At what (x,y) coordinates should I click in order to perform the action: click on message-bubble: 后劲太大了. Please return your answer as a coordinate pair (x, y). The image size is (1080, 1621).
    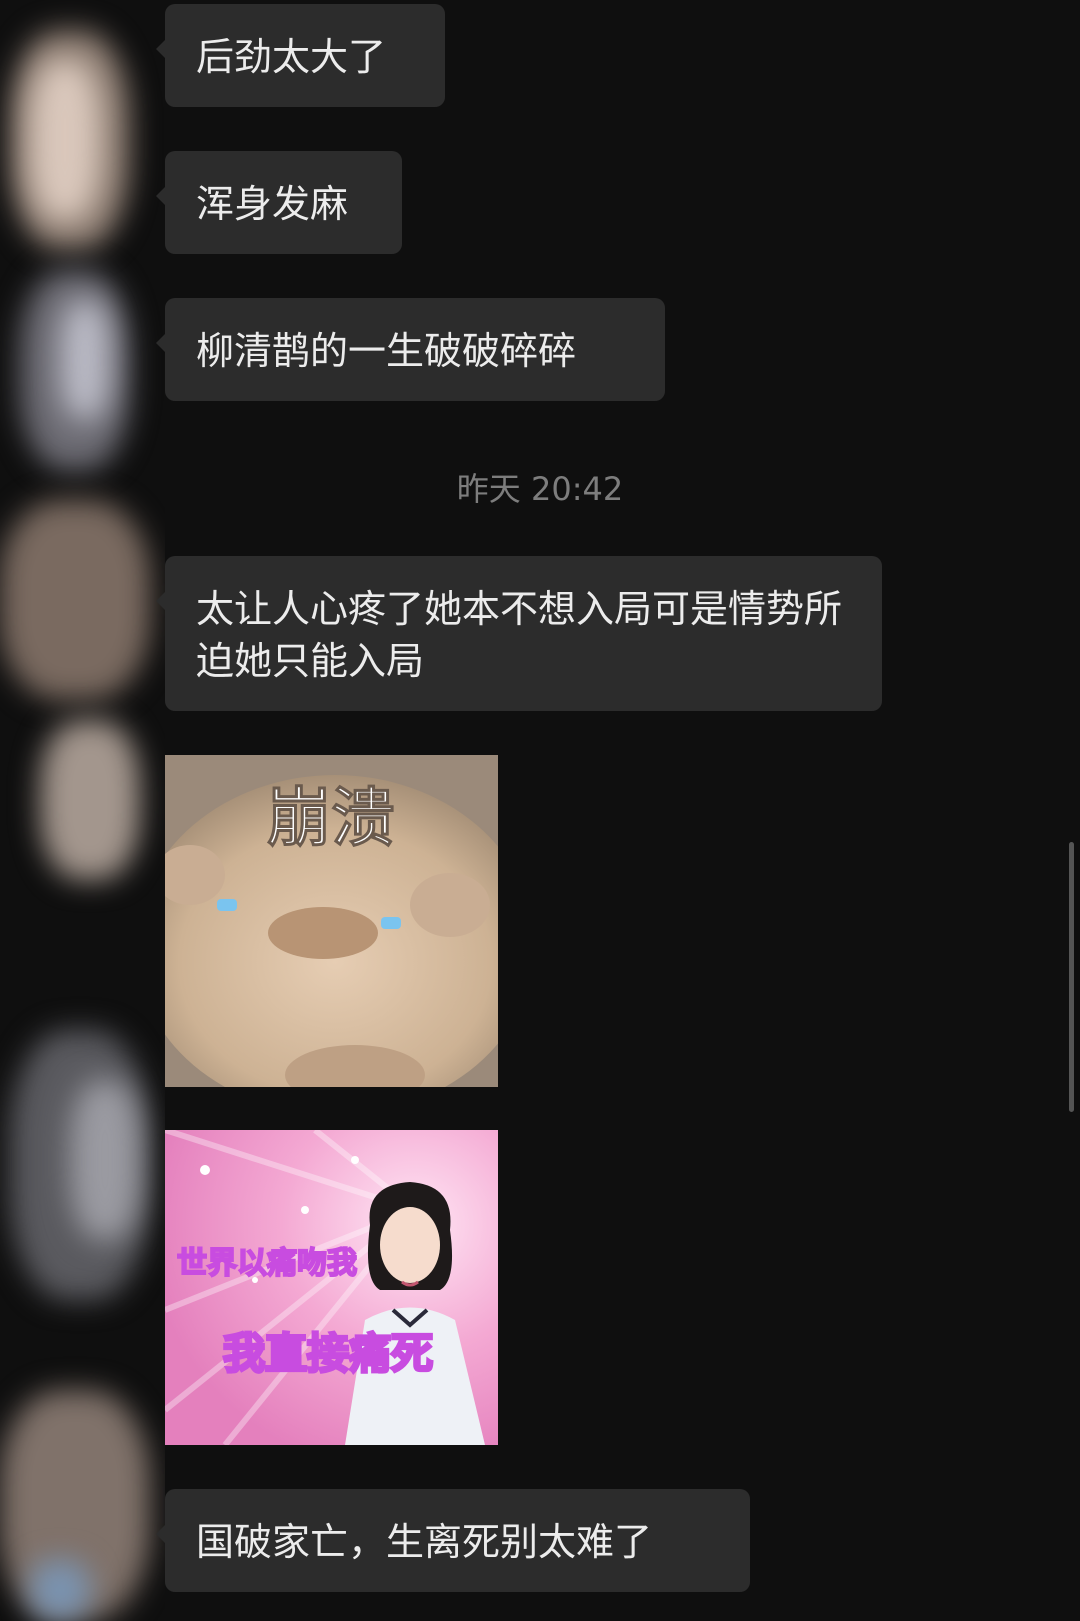
    Looking at the image, I should click on (300, 55).